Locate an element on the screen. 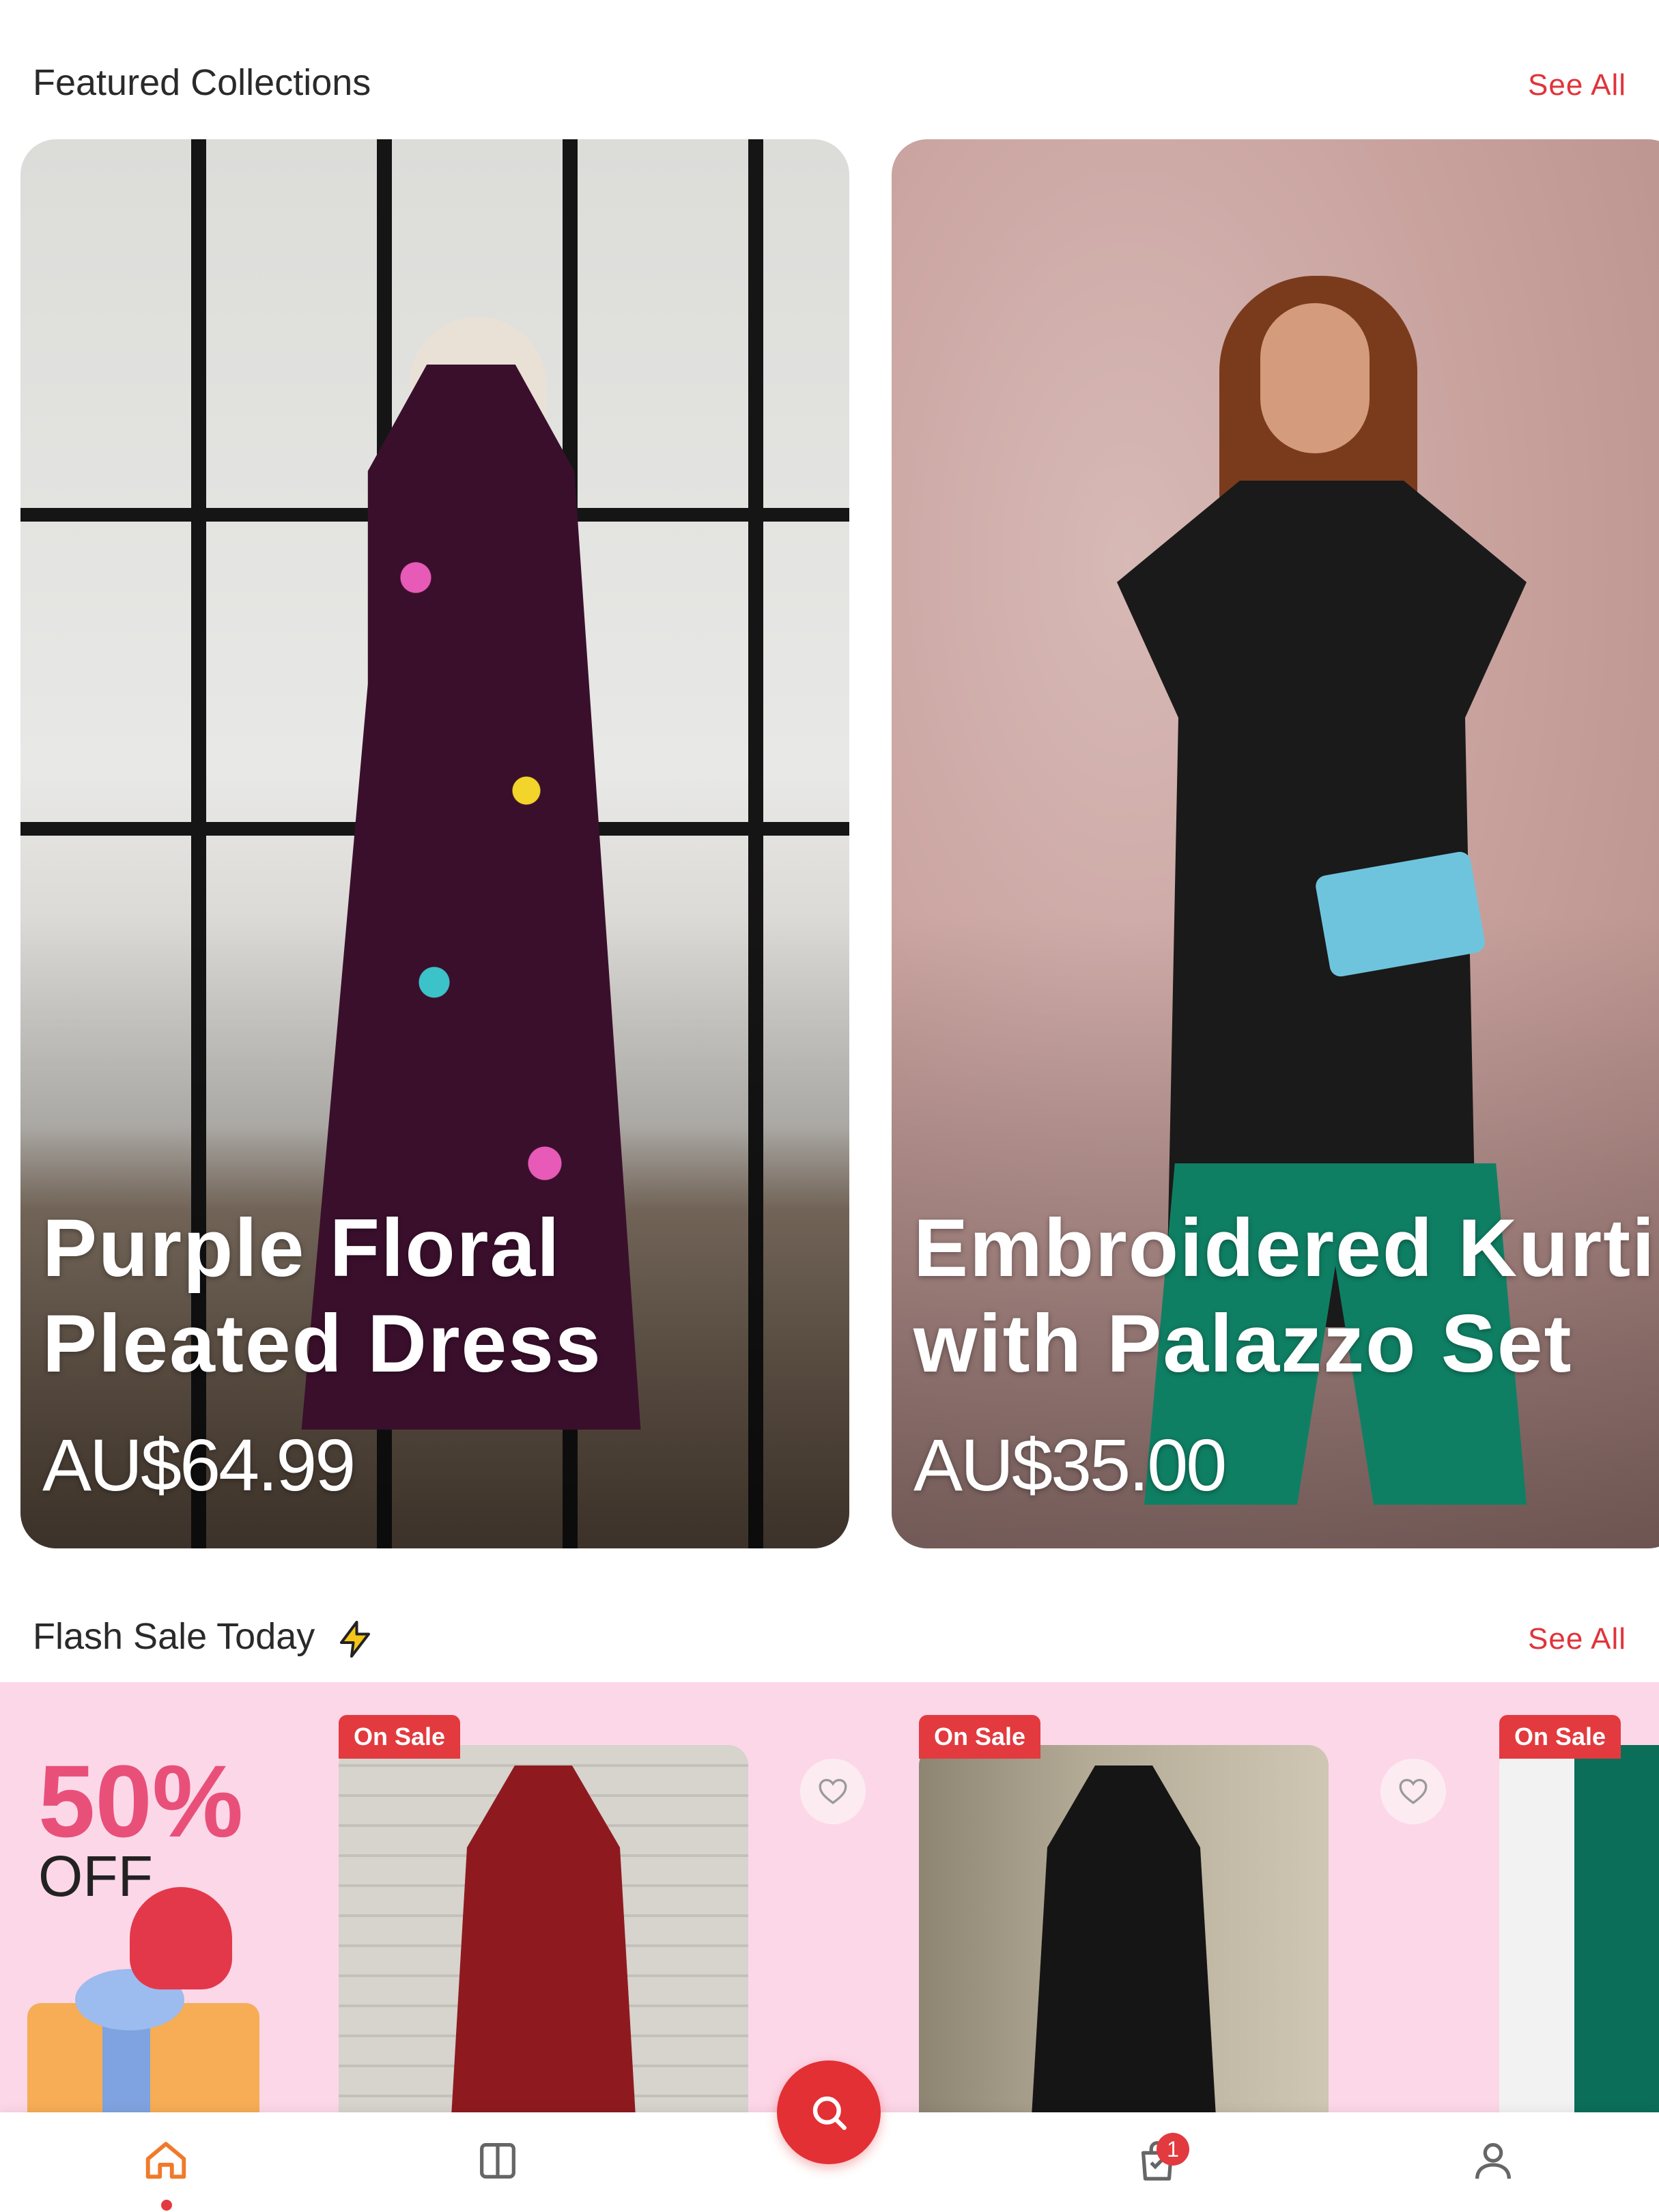 Image resolution: width=1659 pixels, height=2212 pixels. lightning-icon is located at coordinates (355, 1639).